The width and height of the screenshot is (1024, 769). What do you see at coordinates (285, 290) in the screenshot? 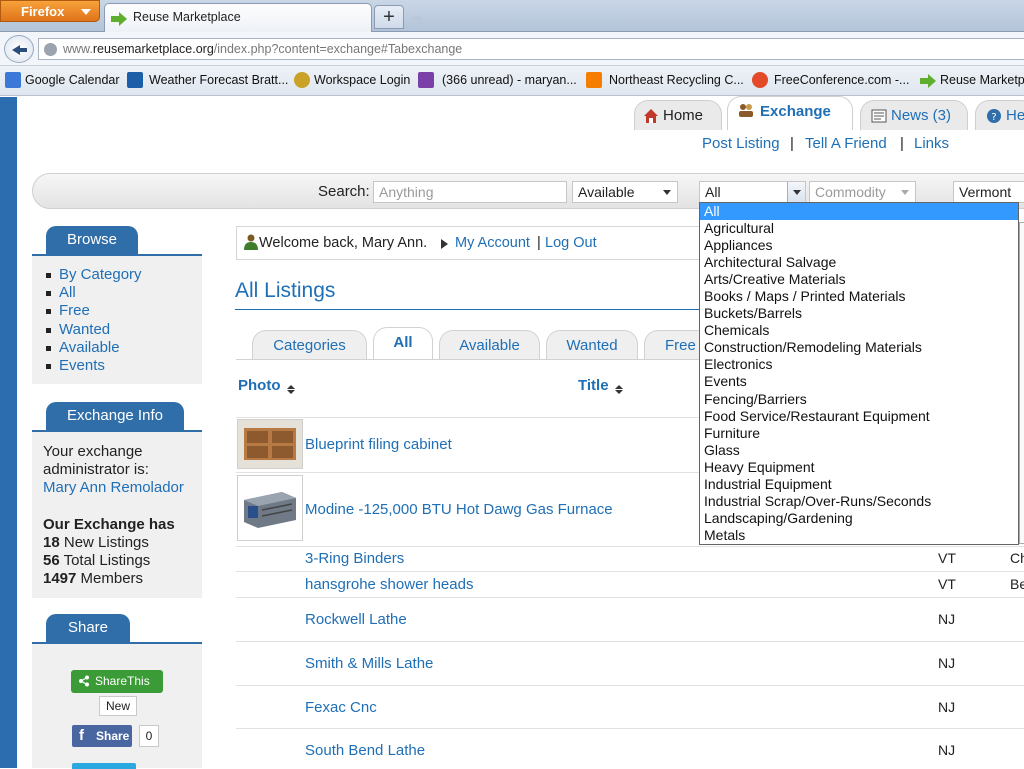
I see `page-title: All Listings` at bounding box center [285, 290].